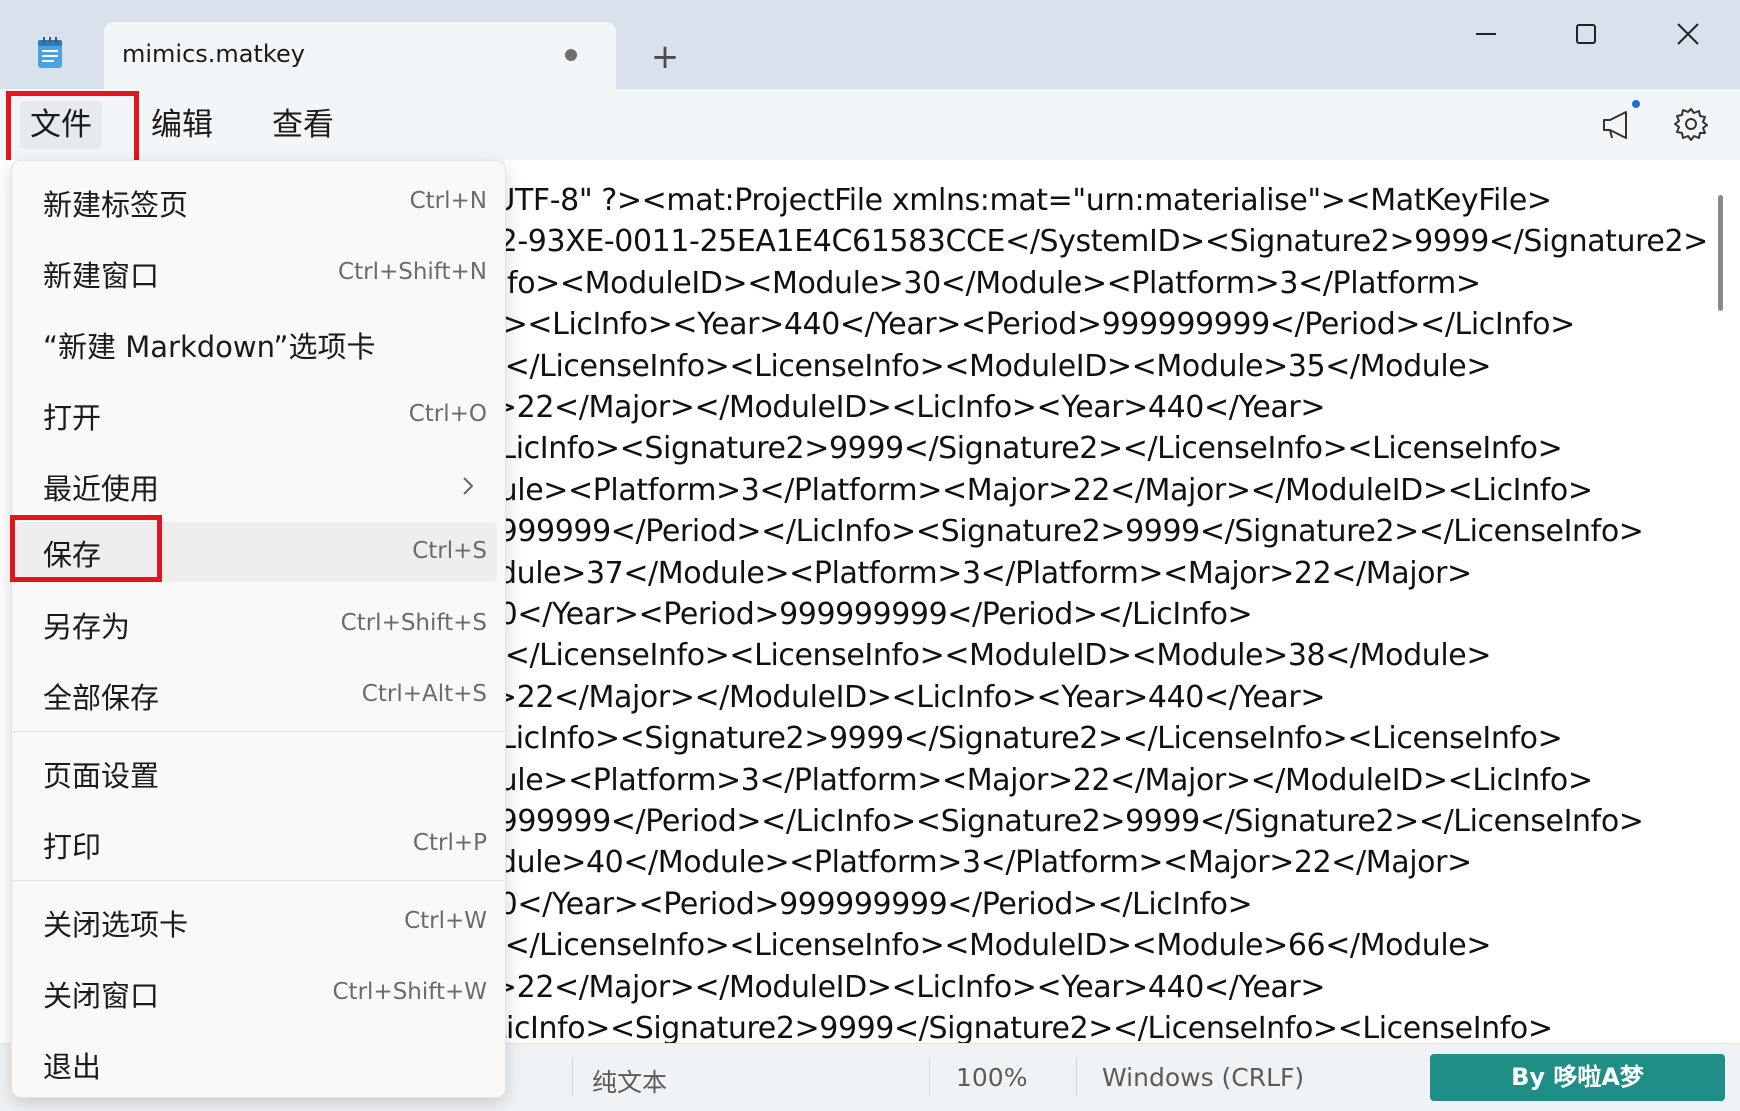  Describe the element at coordinates (50, 52) in the screenshot. I see `notepad-app-icon` at that location.